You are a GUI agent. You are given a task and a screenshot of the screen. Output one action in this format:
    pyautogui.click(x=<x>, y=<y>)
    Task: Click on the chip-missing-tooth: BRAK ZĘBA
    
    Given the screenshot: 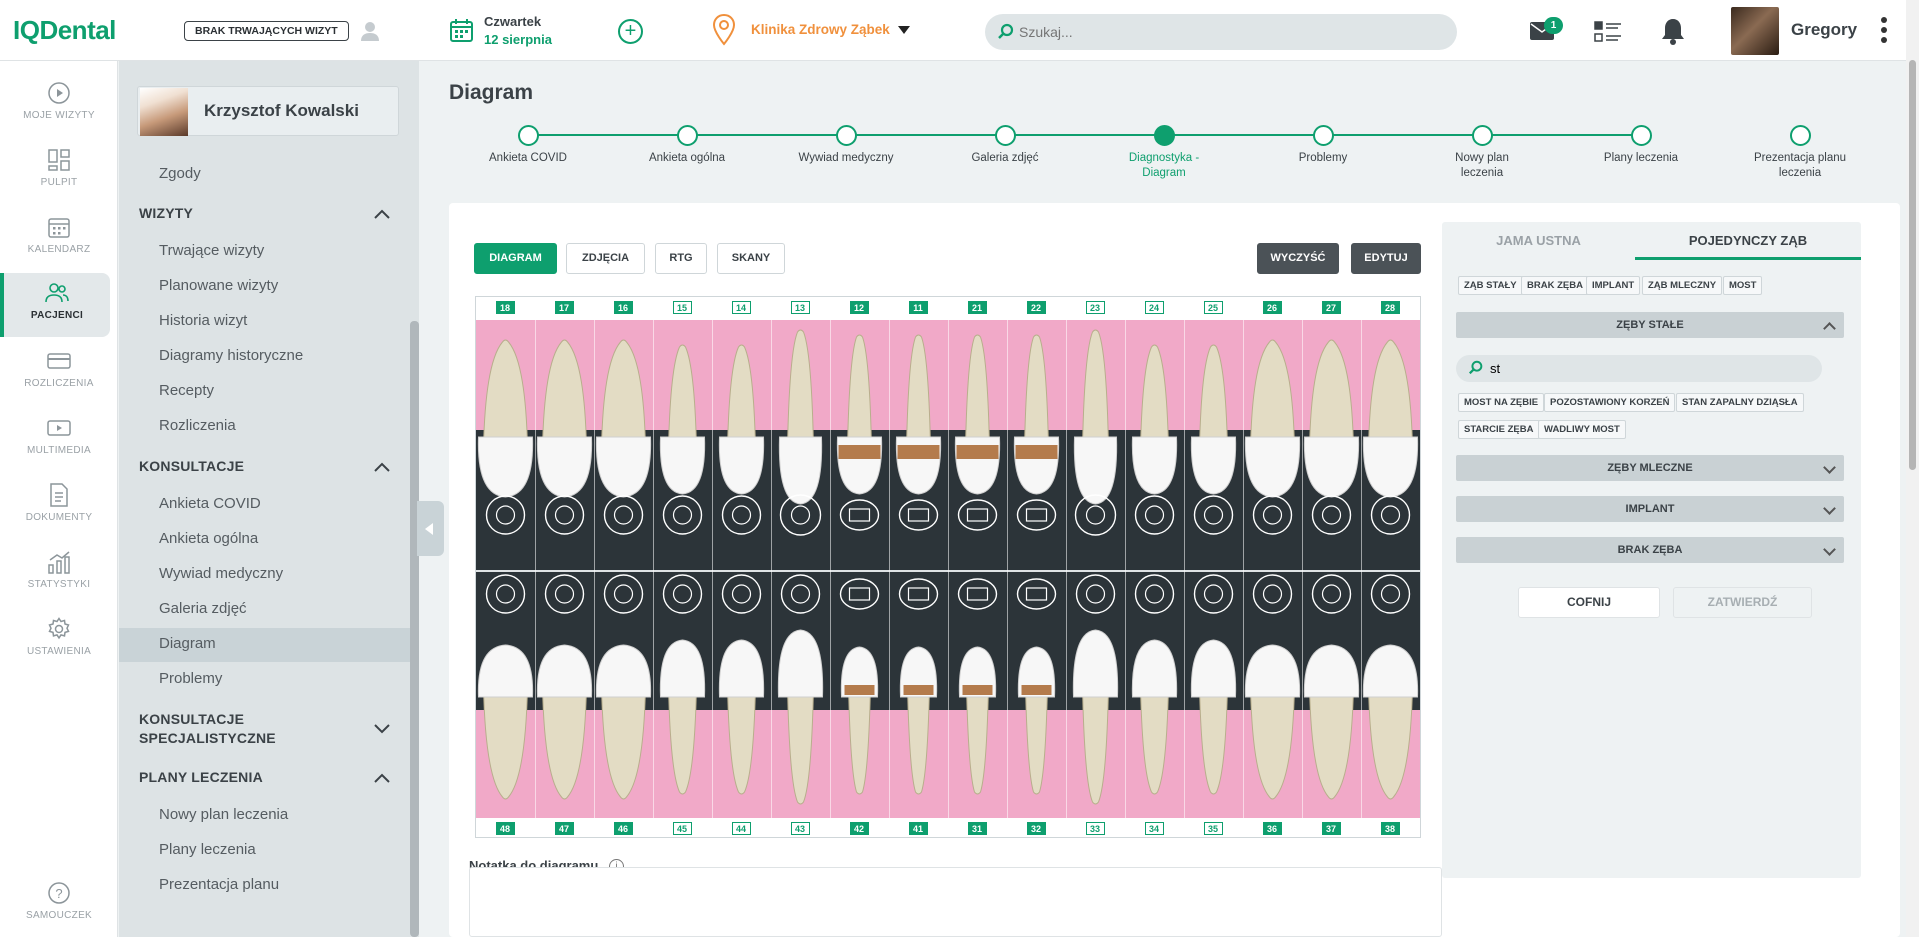 What is the action you would take?
    pyautogui.click(x=1555, y=285)
    